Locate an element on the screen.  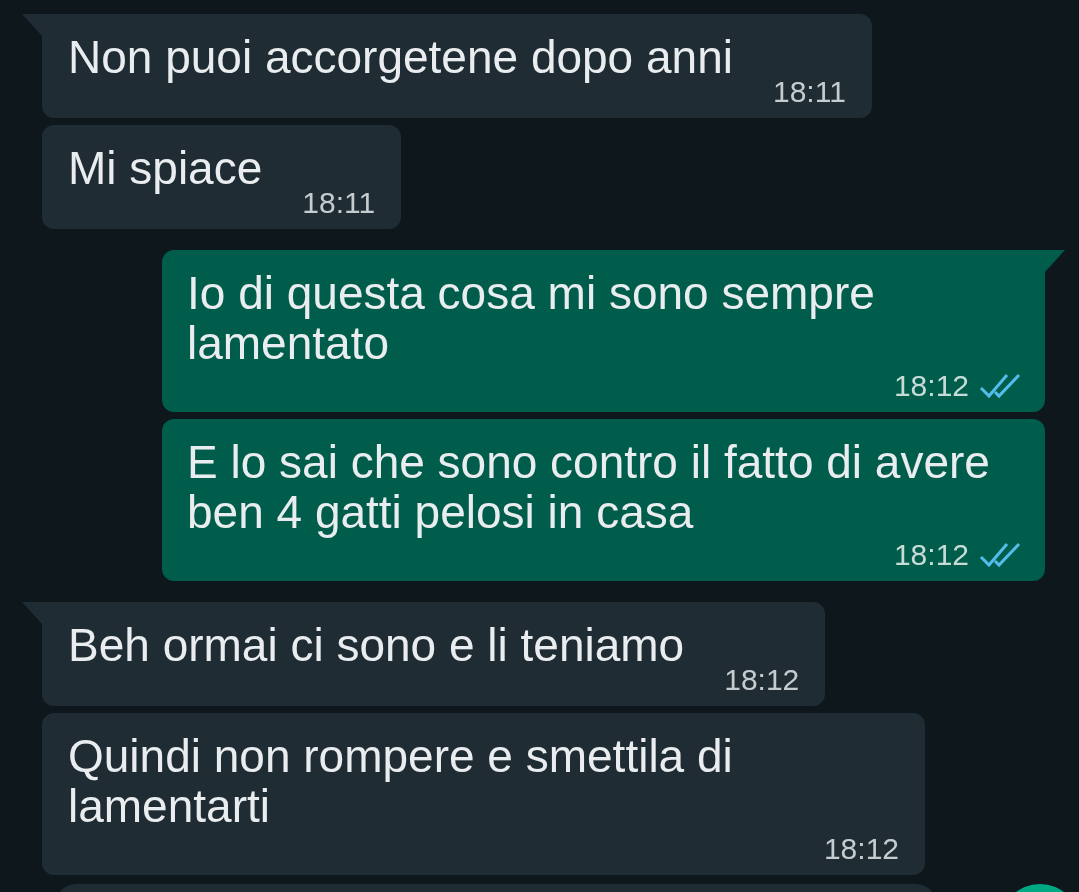
message-text: Beh ormai ci sono e li teniamo is located at coordinates (376, 646).